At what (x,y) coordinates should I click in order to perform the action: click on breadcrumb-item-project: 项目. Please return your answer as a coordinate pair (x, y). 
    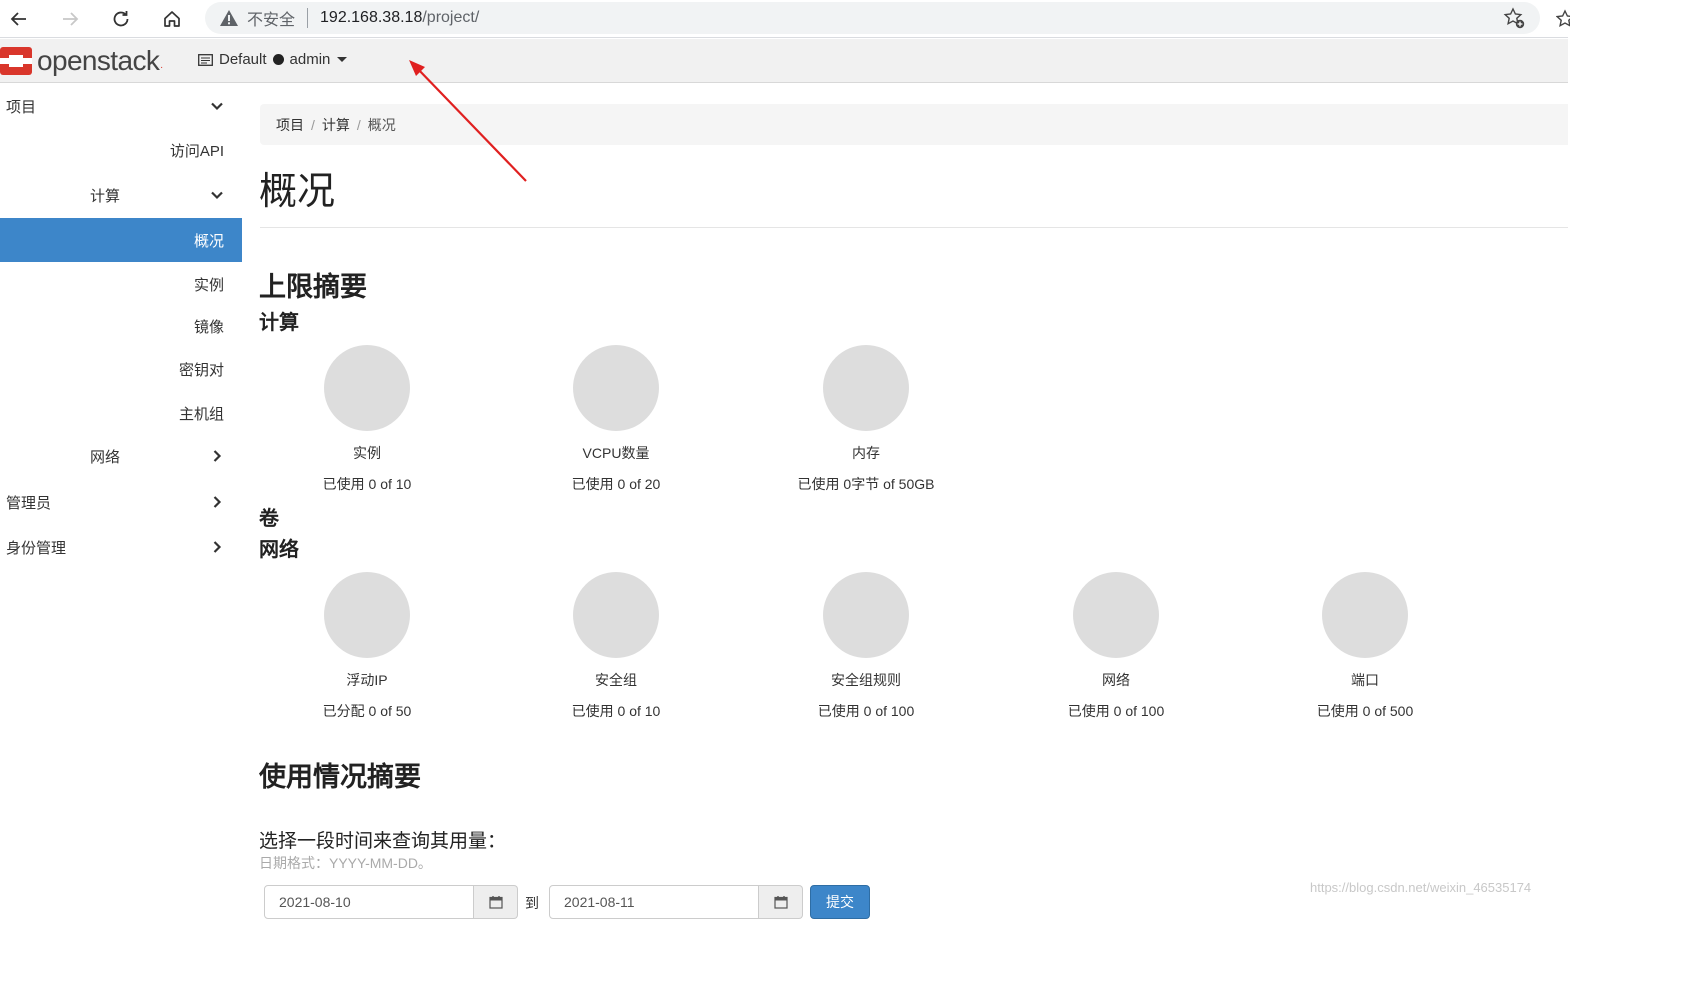
    Looking at the image, I should click on (290, 125).